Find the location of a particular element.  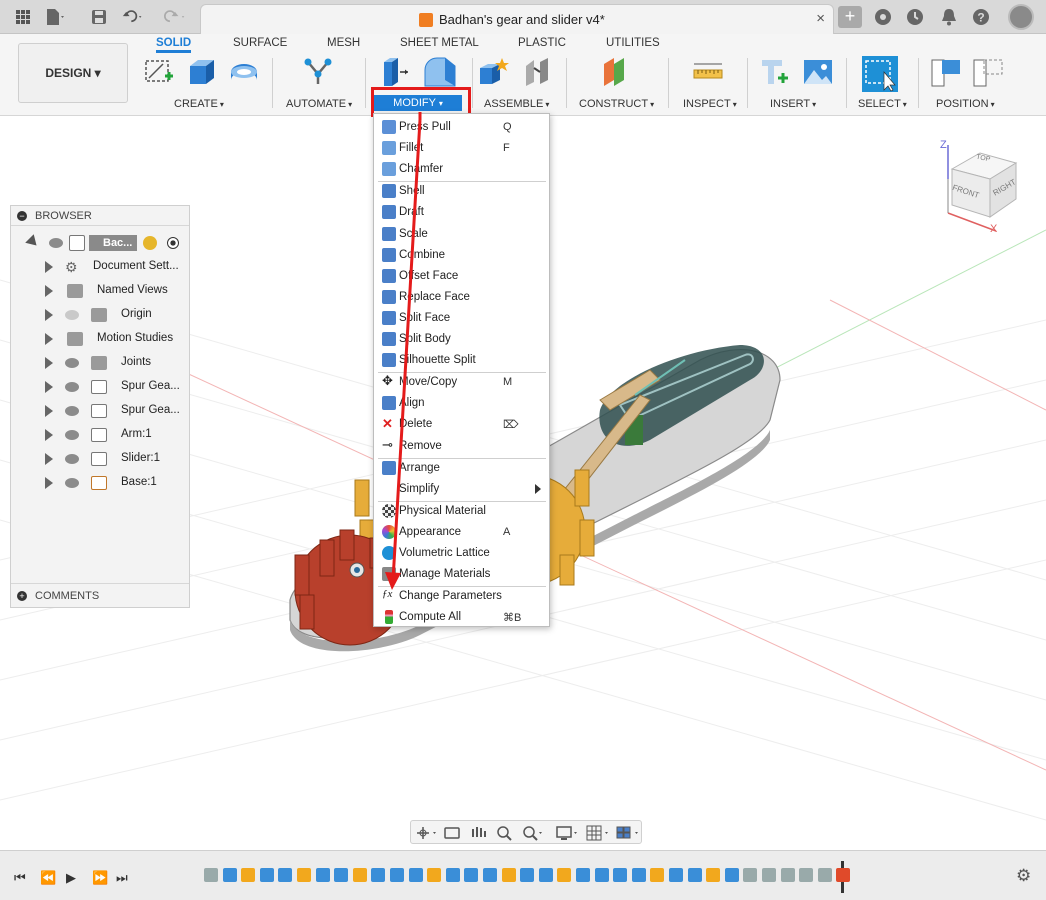

menu-item-silhouette-split: Silhouette Split is located at coordinates (461, 360).